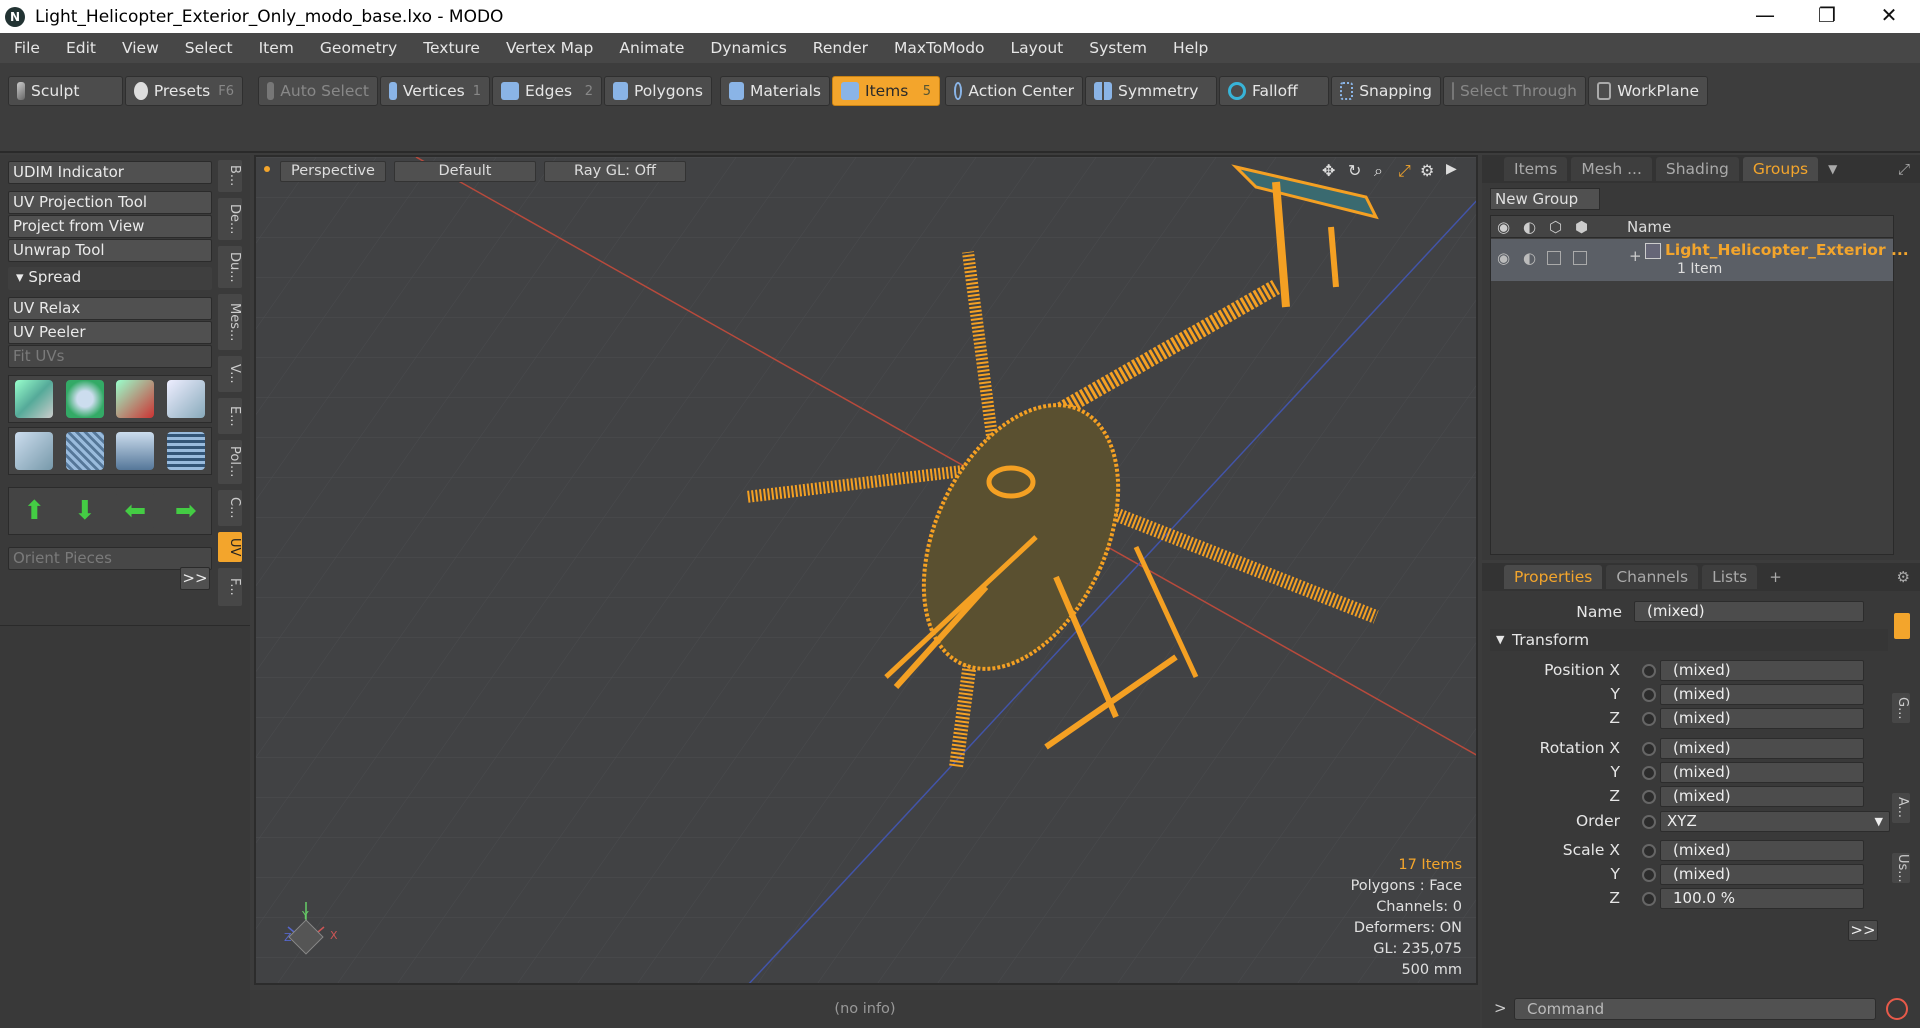  Describe the element at coordinates (34, 511) in the screenshot. I see `align-up-icon: ⬆` at that location.